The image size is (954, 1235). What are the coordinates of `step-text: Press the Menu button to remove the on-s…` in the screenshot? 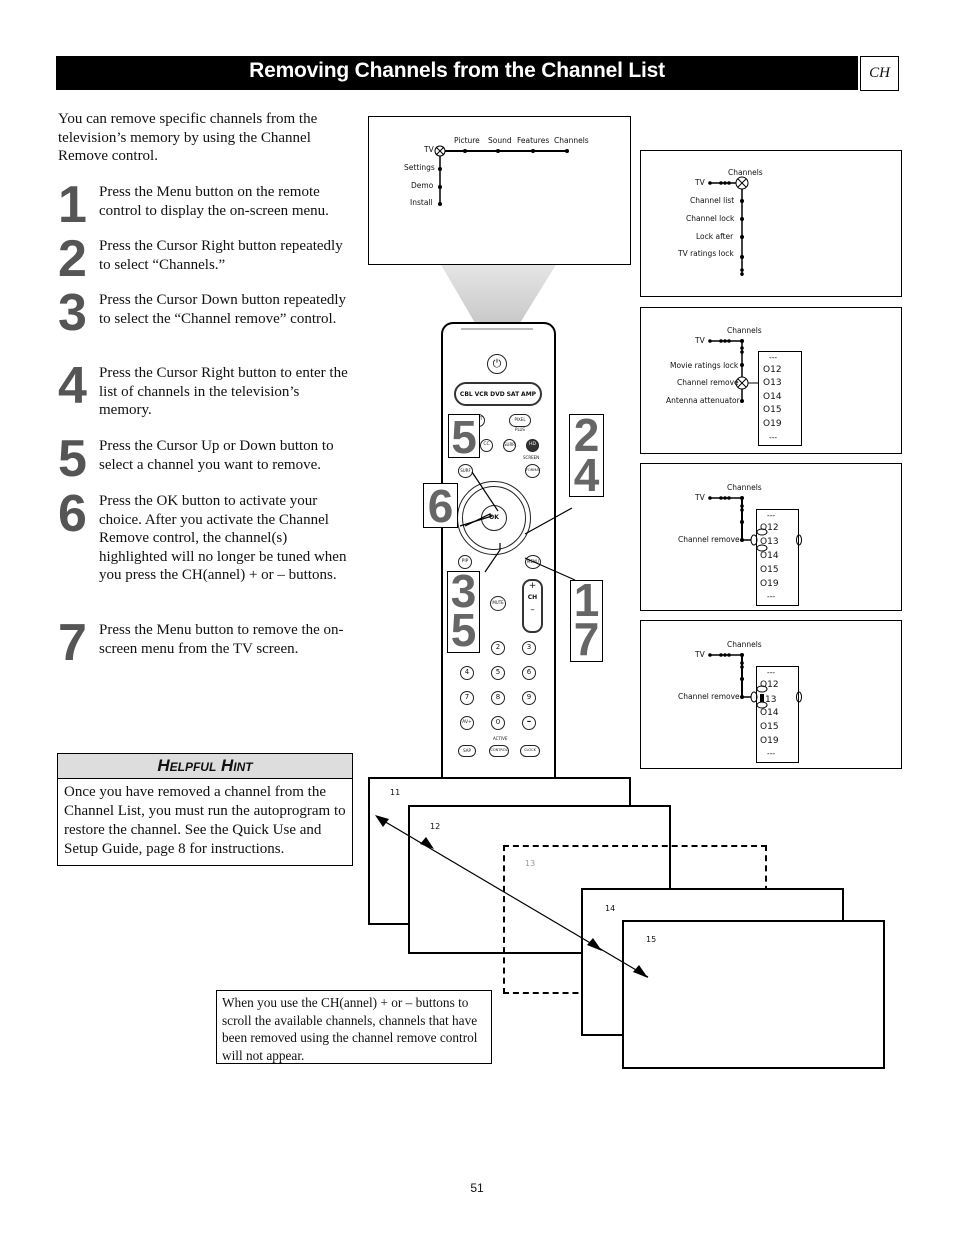 It's located at (221, 639).